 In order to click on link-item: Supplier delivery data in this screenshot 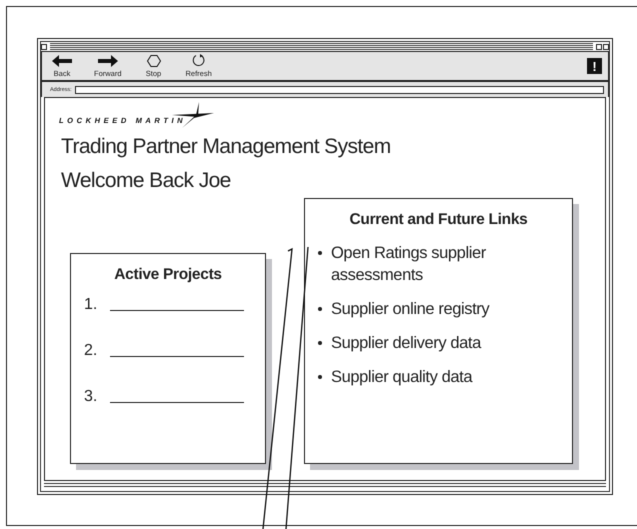, I will do `click(431, 343)`.